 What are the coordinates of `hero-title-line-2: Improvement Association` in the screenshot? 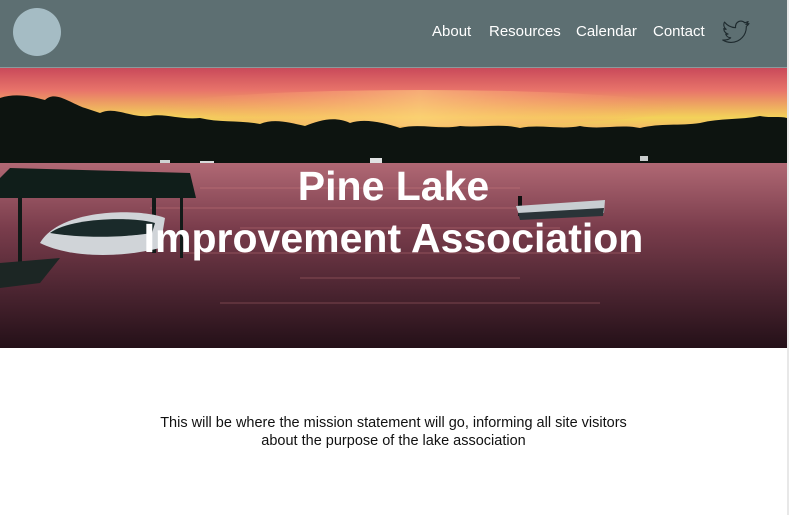 It's located at (393, 238).